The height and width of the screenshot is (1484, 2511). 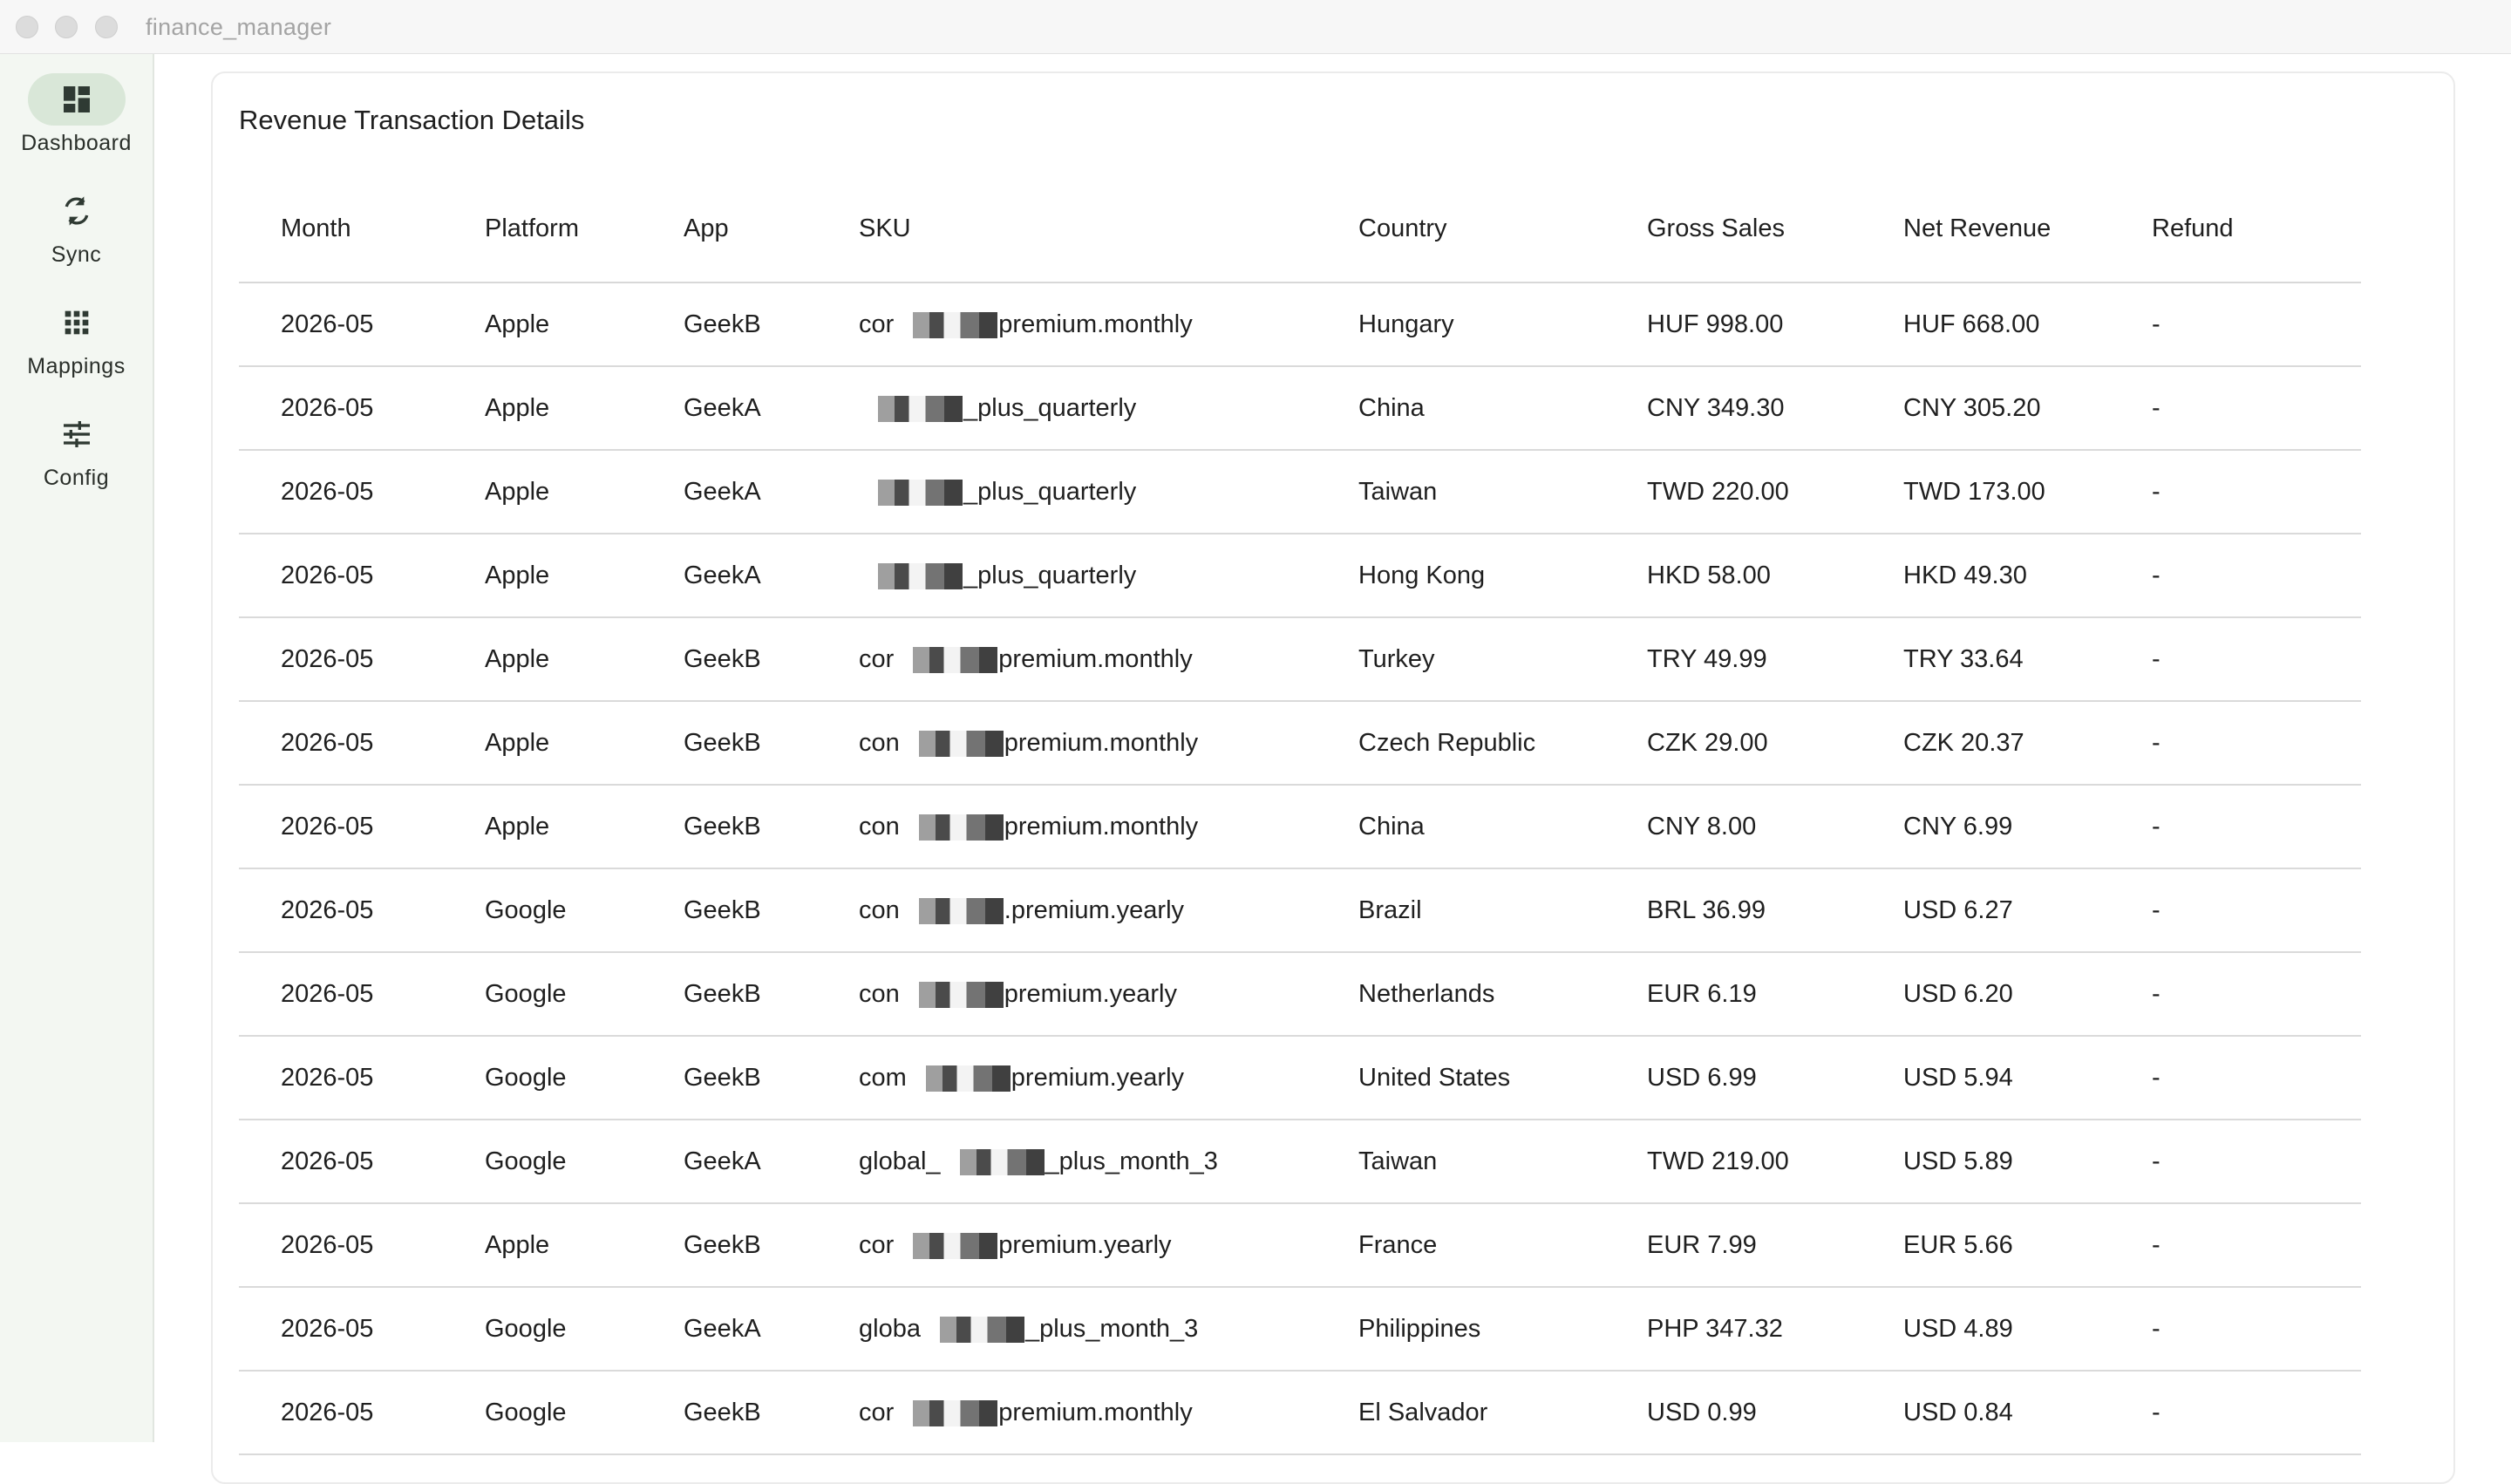 I want to click on cell-gross-sales: PHP 347.32, so click(x=1733, y=1329).